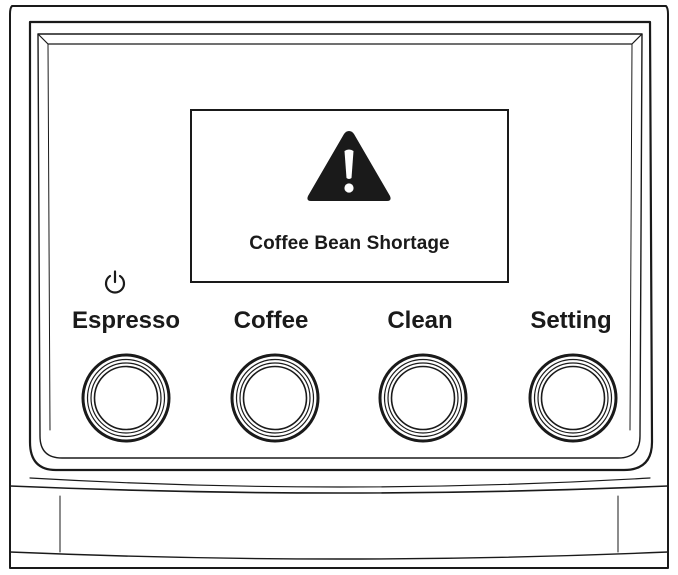 Image resolution: width=678 pixels, height=575 pixels. What do you see at coordinates (115, 282) in the screenshot?
I see `power-icon` at bounding box center [115, 282].